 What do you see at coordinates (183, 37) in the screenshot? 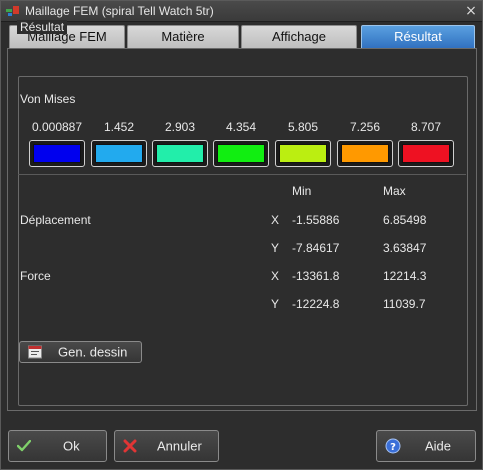
I see `tab-matiere: Matière` at bounding box center [183, 37].